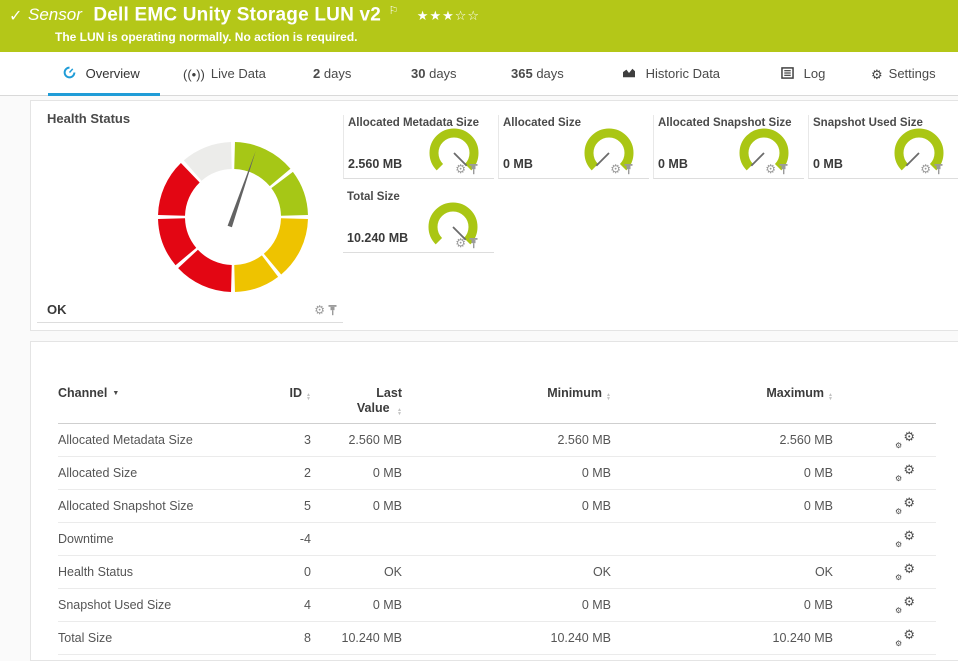 Image resolution: width=958 pixels, height=661 pixels. What do you see at coordinates (284, 394) in the screenshot?
I see `column-header-id: ID ▲ ▼` at bounding box center [284, 394].